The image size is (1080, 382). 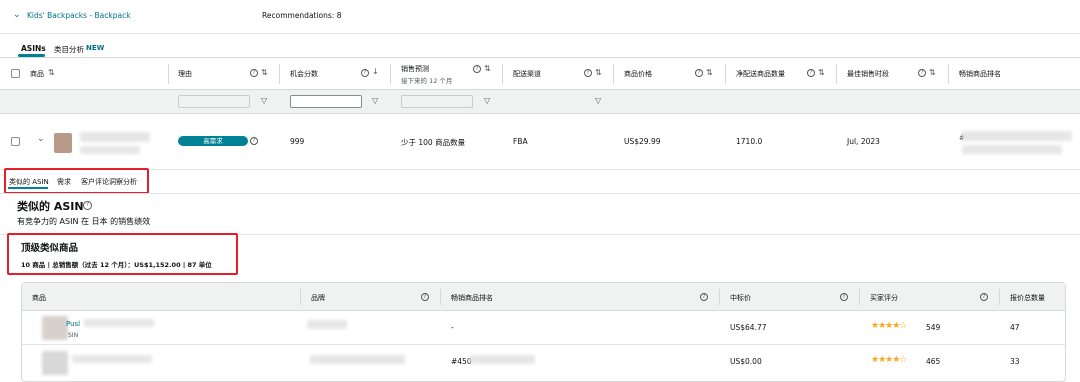 What do you see at coordinates (1027, 298) in the screenshot?
I see `col-total-offers: 报价总数量` at bounding box center [1027, 298].